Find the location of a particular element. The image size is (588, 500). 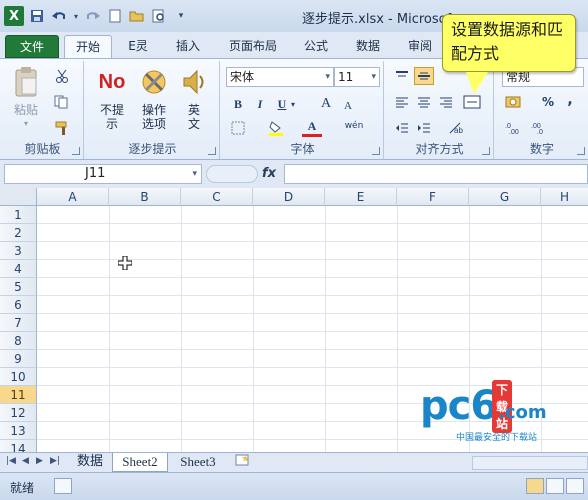

row-header-9: 9 is located at coordinates (18, 359).